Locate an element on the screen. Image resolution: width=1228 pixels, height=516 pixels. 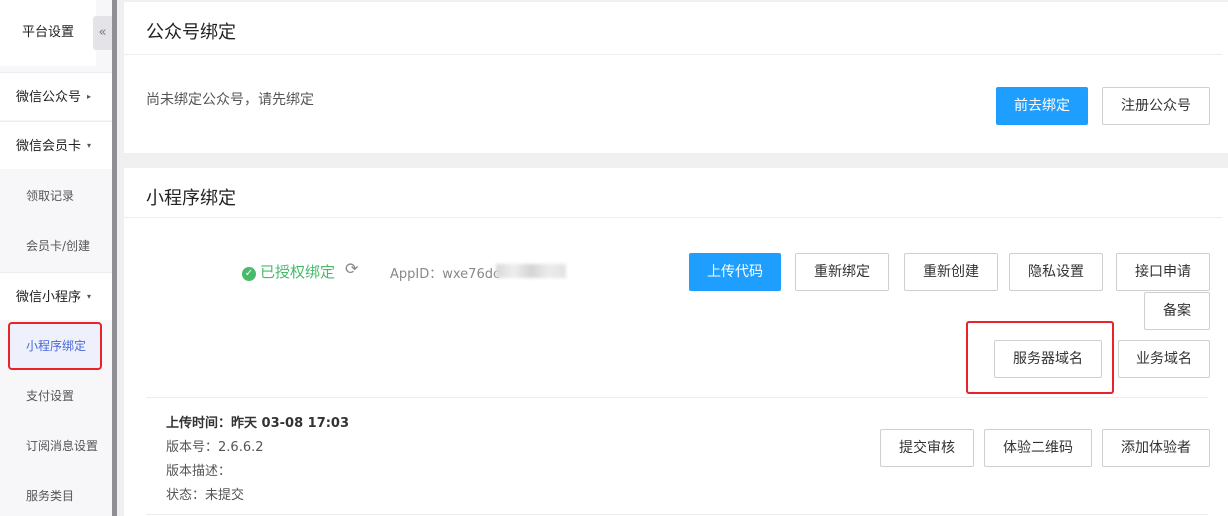
rebind-button: 重新绑定 is located at coordinates (842, 272).